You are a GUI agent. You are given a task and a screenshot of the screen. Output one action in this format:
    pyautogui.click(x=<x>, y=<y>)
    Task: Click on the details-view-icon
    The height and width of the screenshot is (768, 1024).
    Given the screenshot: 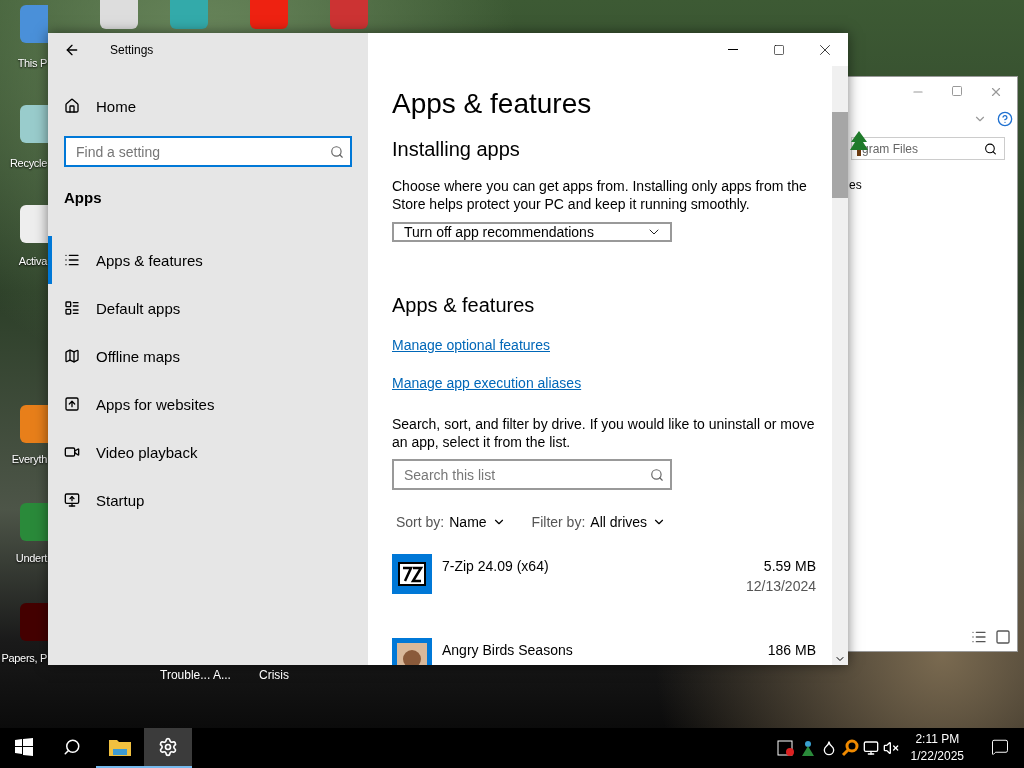 What is the action you would take?
    pyautogui.click(x=979, y=637)
    